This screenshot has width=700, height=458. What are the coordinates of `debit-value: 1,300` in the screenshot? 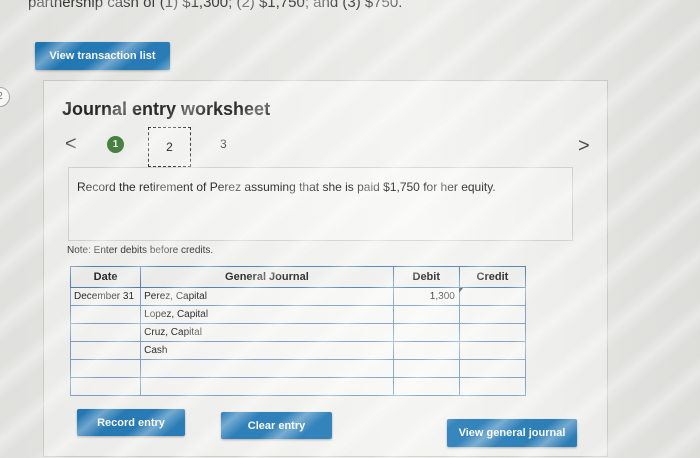 It's located at (442, 296).